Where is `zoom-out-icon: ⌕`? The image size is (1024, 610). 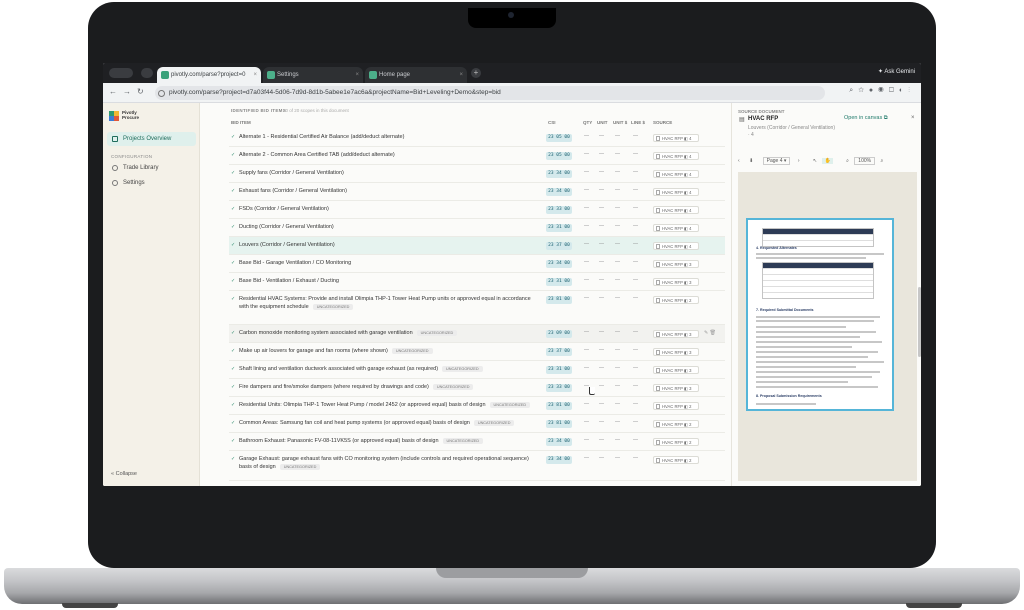 zoom-out-icon: ⌕ is located at coordinates (847, 161).